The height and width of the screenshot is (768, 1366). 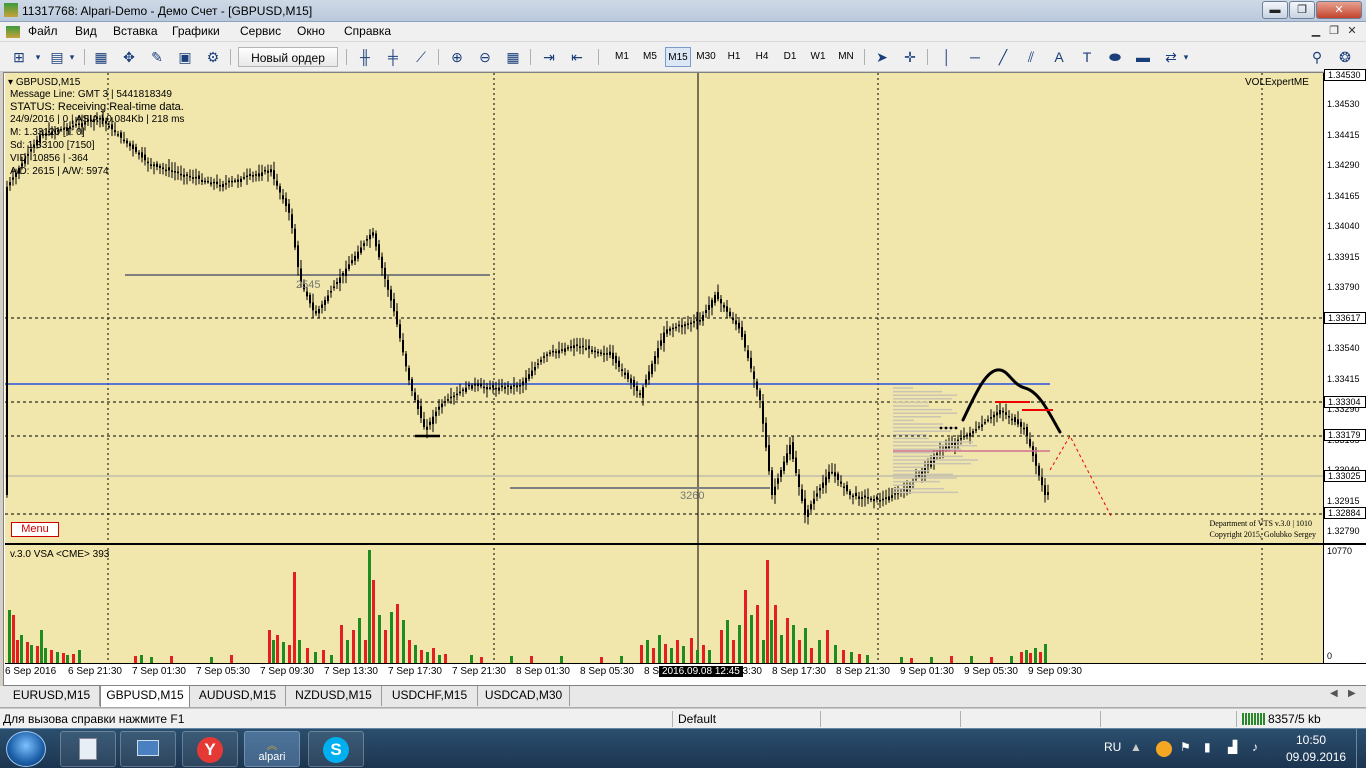 What do you see at coordinates (1185, 747) in the screenshot?
I see `tray-flag-icon: ⚑` at bounding box center [1185, 747].